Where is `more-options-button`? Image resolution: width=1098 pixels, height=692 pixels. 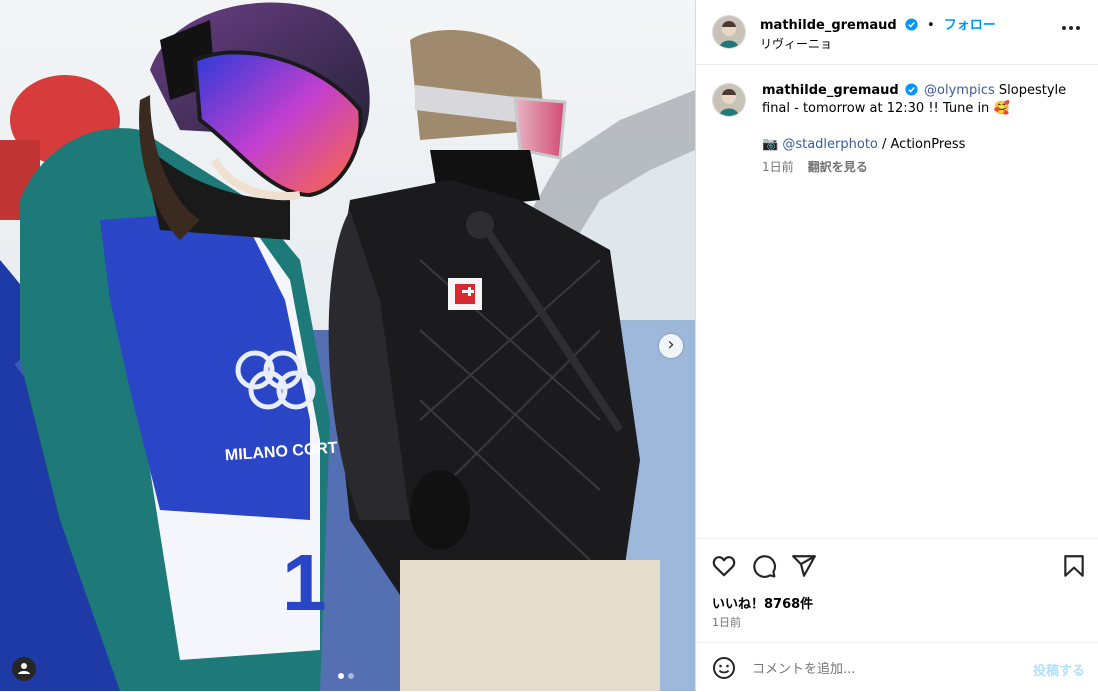
more-options-button is located at coordinates (1071, 28).